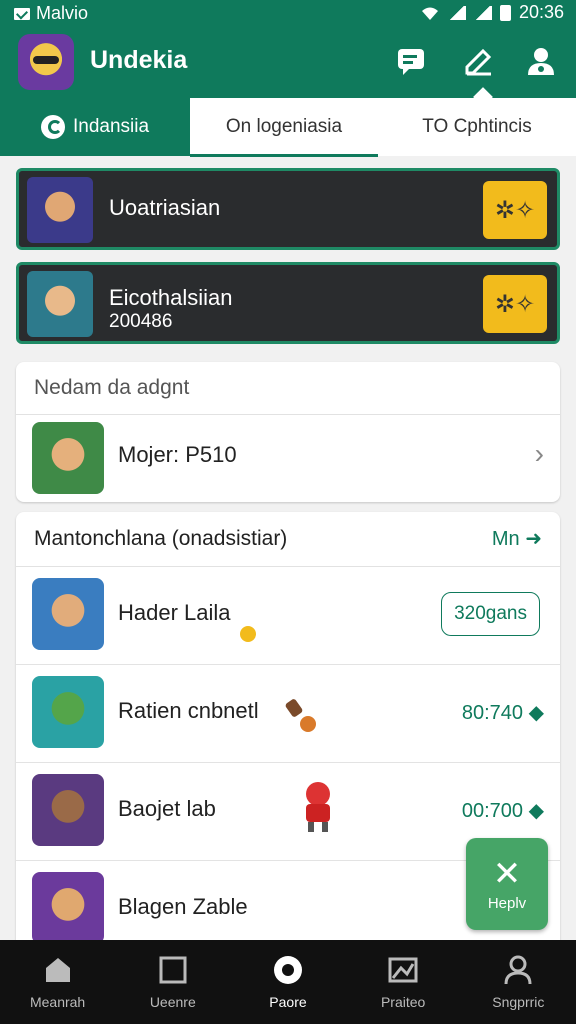  I want to click on nav-label: Praiteo, so click(403, 1002).